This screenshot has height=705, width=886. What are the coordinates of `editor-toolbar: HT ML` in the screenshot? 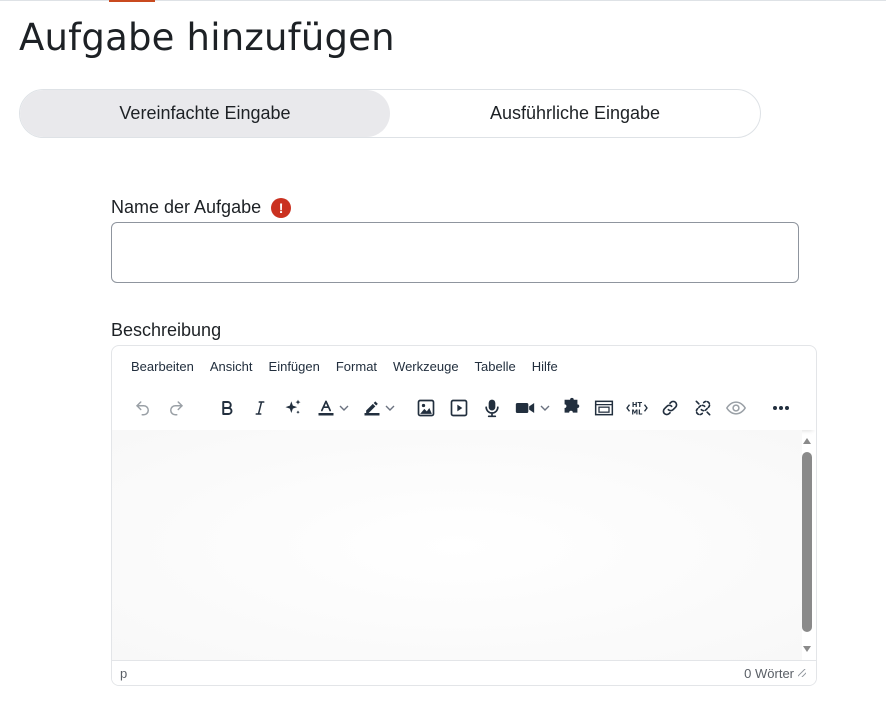 It's located at (464, 408).